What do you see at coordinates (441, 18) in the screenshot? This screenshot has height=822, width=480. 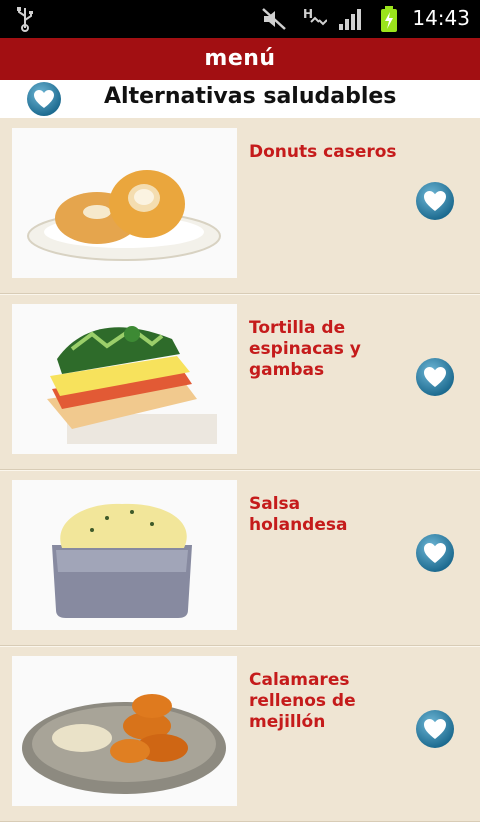 I see `clock: 14:43` at bounding box center [441, 18].